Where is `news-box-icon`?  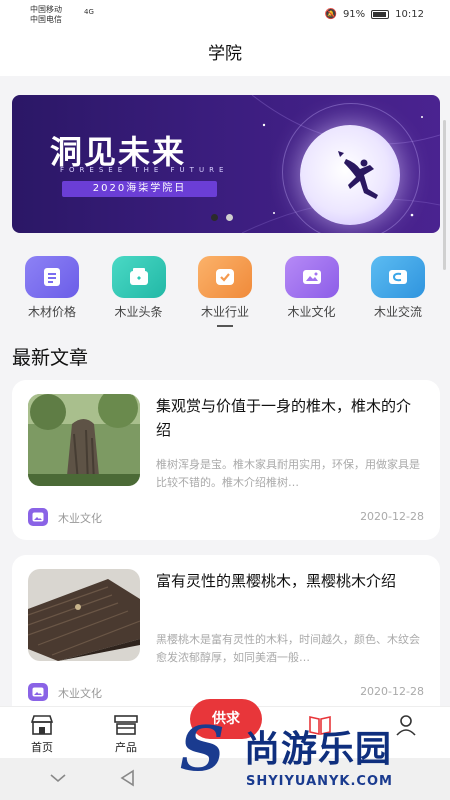 news-box-icon is located at coordinates (138, 277).